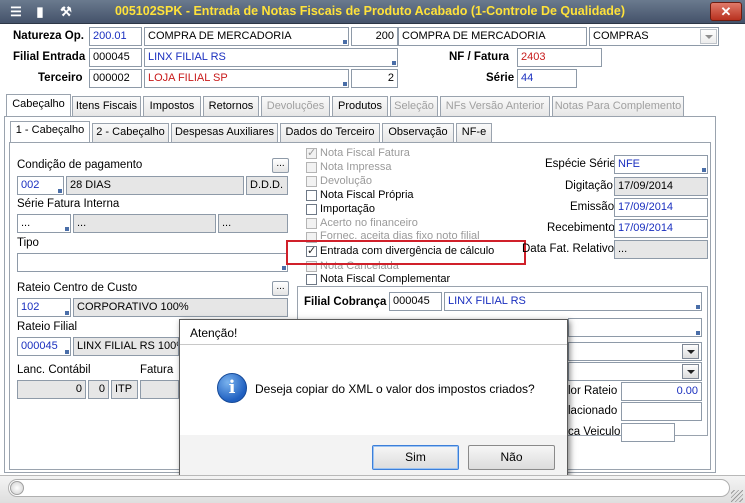 Image resolution: width=745 pixels, height=503 pixels. What do you see at coordinates (661, 391) in the screenshot?
I see `valor-rateio-field: 0.00` at bounding box center [661, 391].